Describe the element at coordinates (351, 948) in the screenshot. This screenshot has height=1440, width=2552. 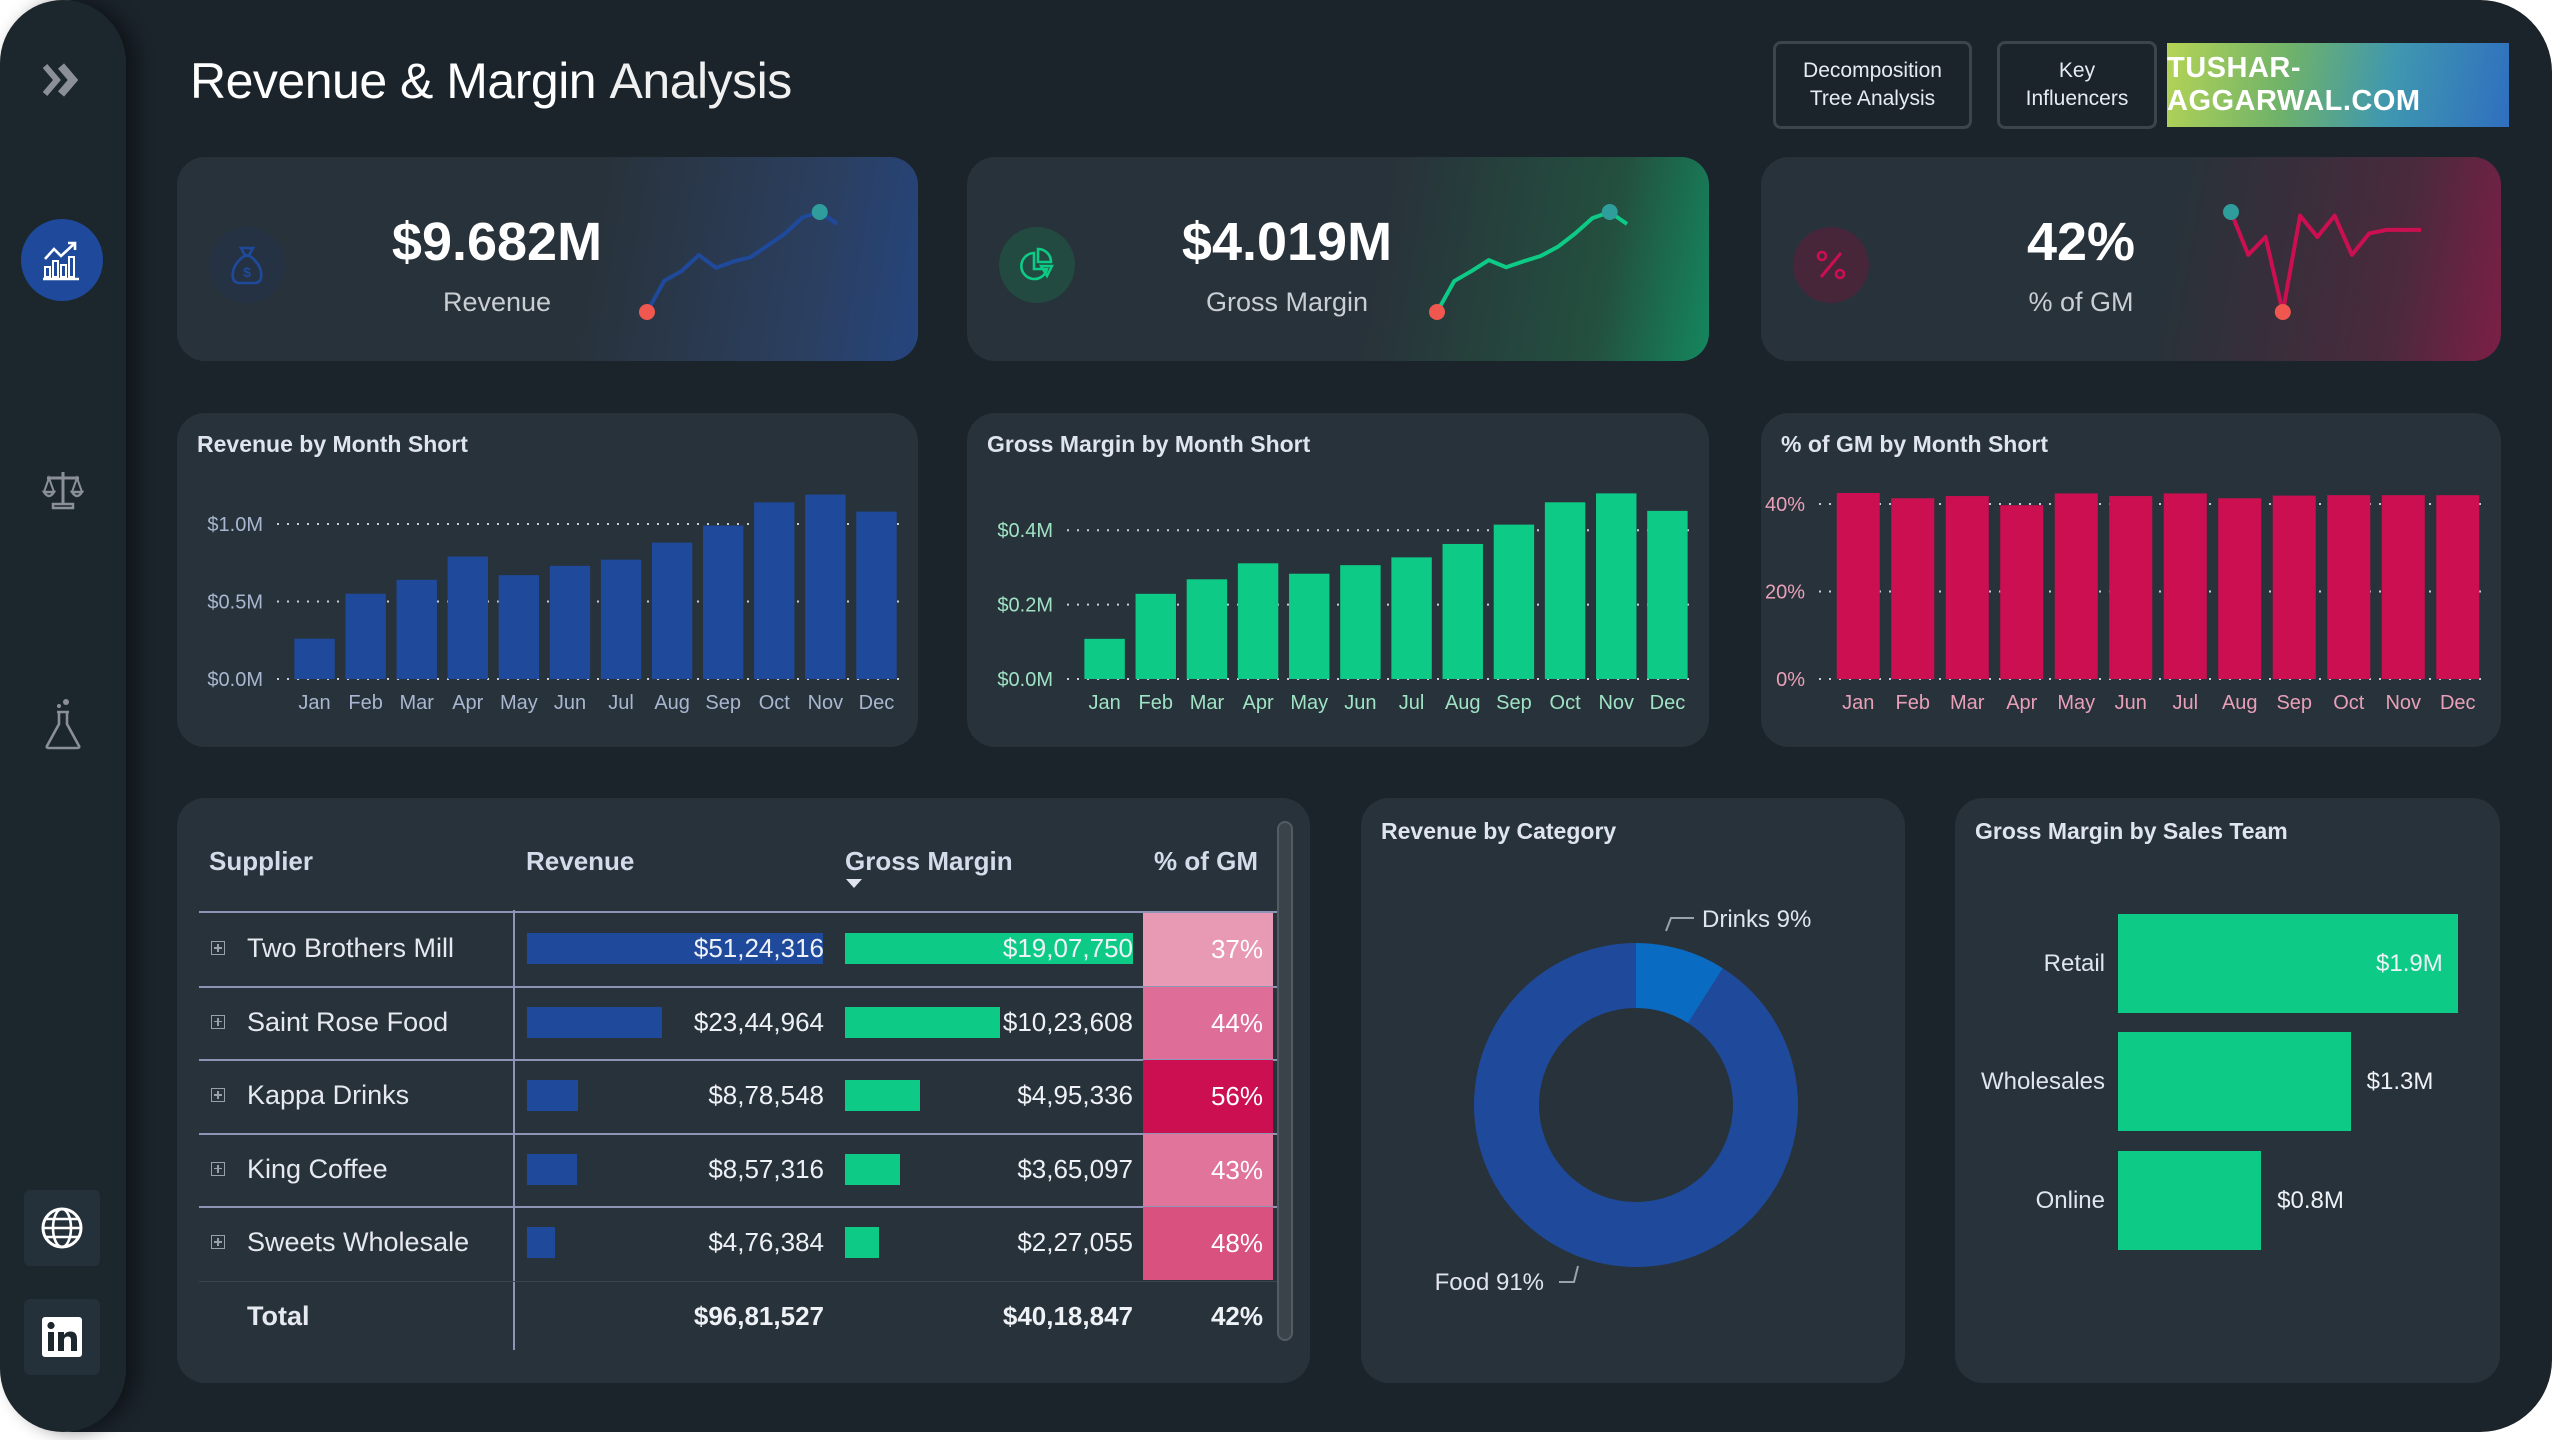
I see `supplier-name: Two Brothers Mill` at that location.